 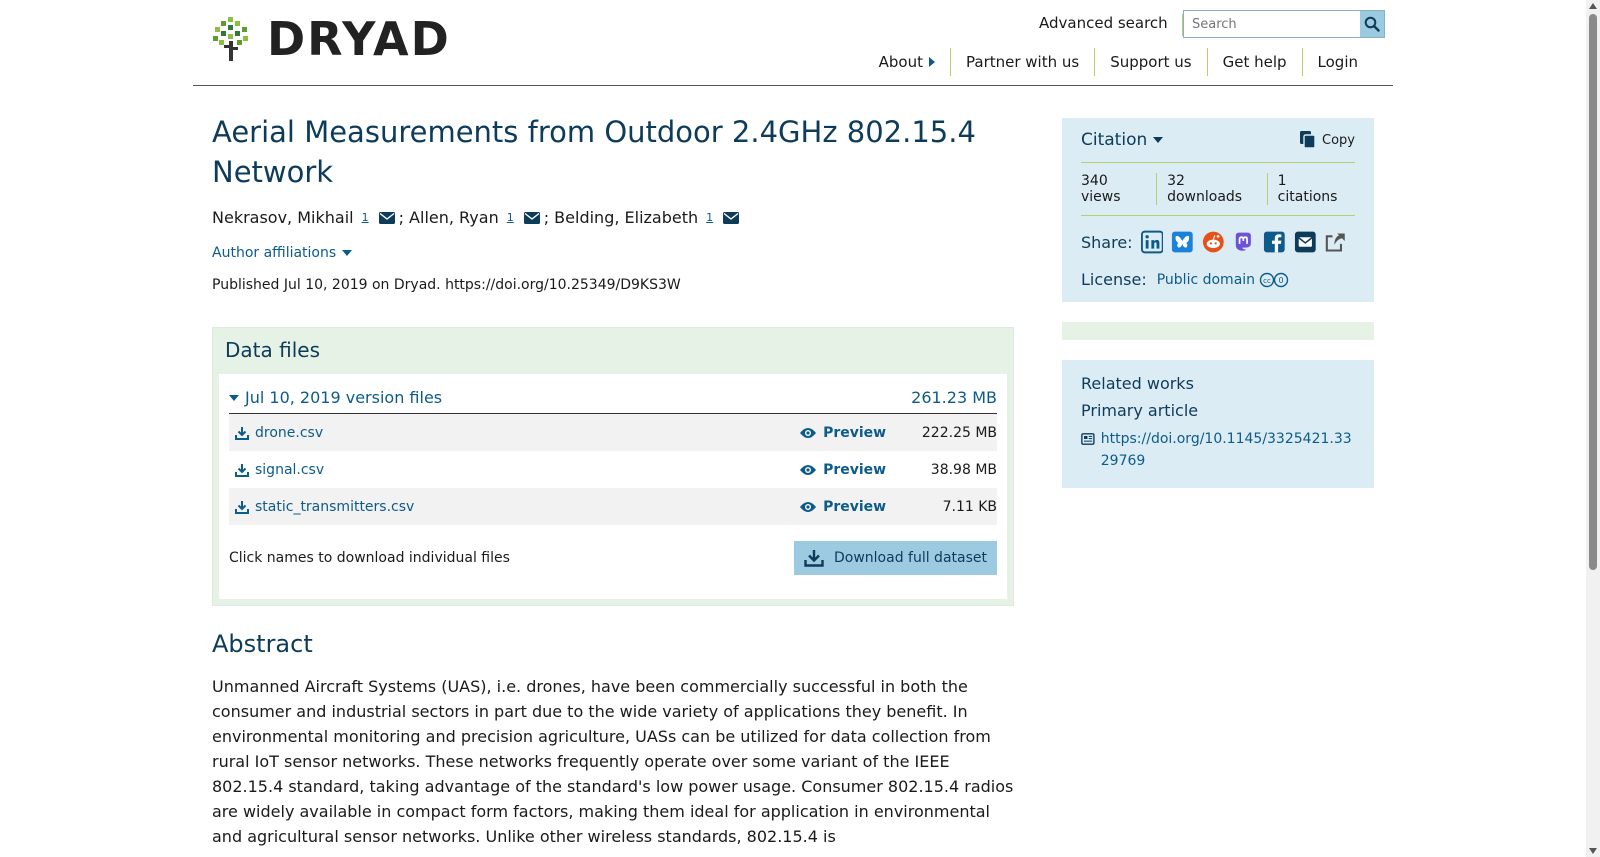 What do you see at coordinates (613, 469) in the screenshot?
I see `file-row: signal.csv Preview 38.98 MB` at bounding box center [613, 469].